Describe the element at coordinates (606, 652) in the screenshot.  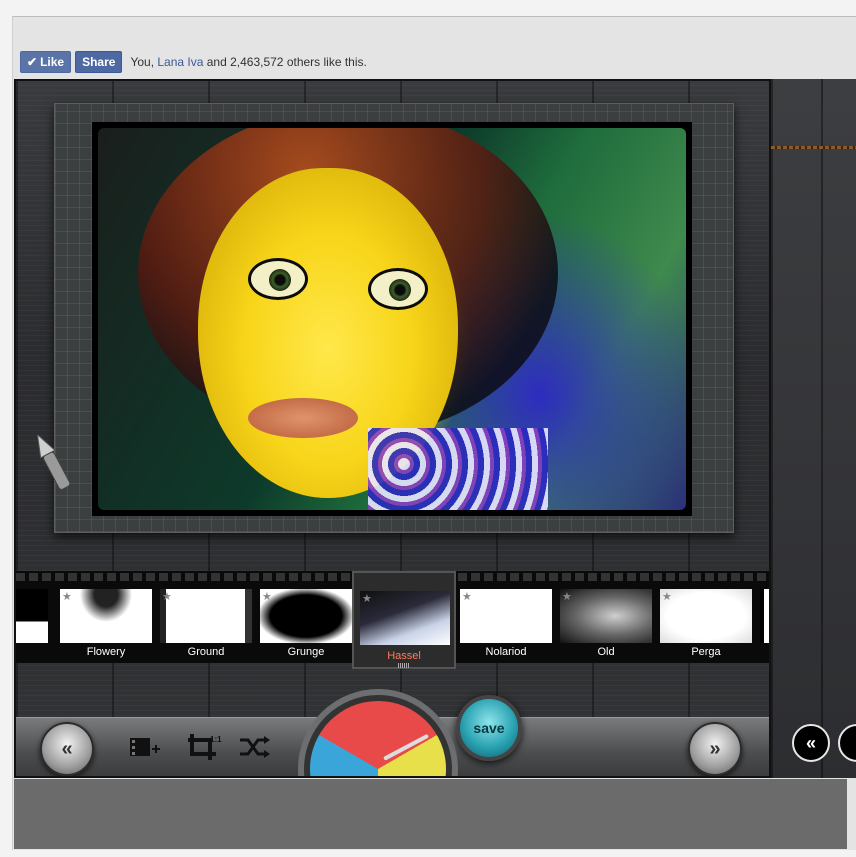
I see `filter-thumb-label: Old` at that location.